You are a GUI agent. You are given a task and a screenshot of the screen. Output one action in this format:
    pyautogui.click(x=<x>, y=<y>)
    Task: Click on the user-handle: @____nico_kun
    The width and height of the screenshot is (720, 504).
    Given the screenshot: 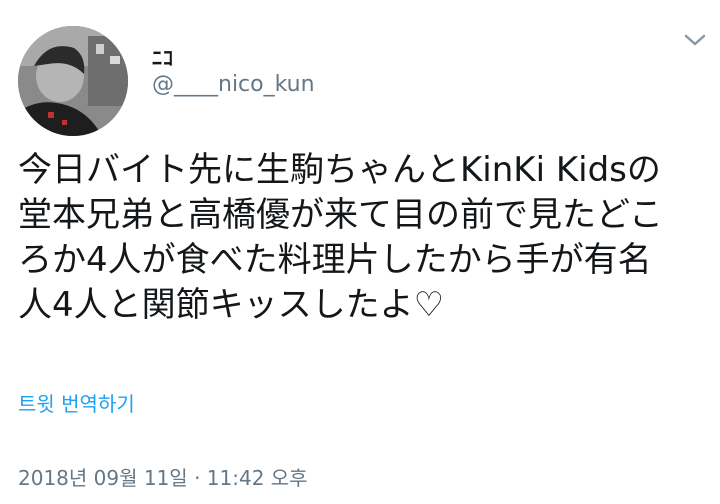 What is the action you would take?
    pyautogui.click(x=233, y=84)
    